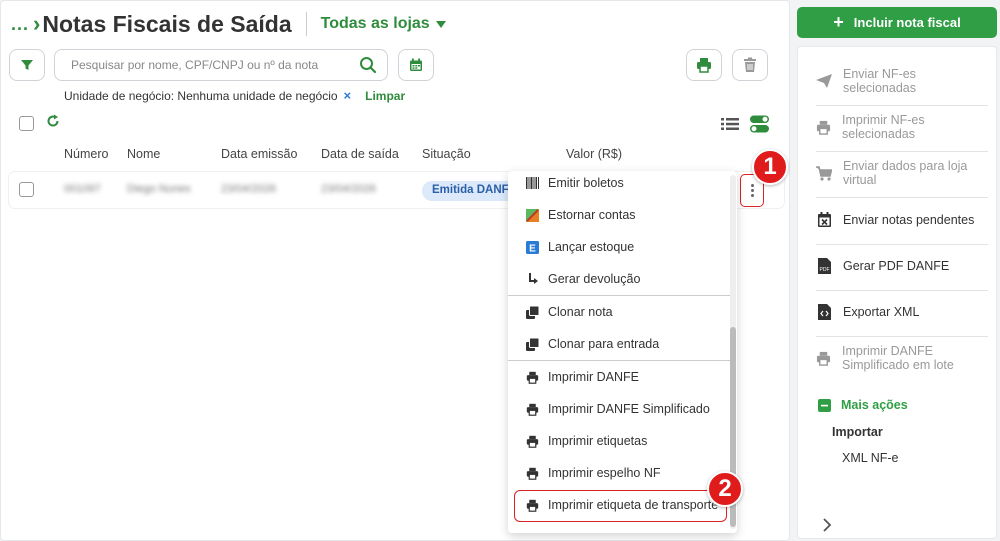 The height and width of the screenshot is (541, 1000). I want to click on send-store-data: Enviar dados para loja virtual, so click(901, 173).